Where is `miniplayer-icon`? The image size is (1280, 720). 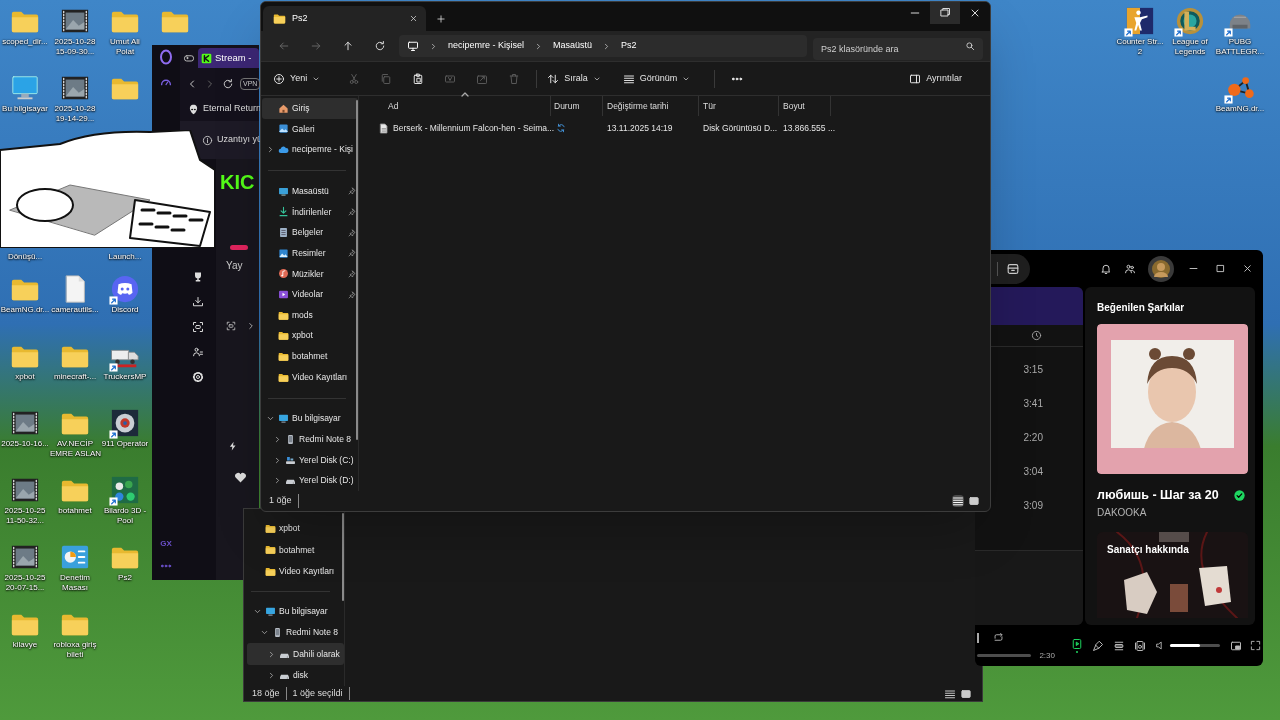 miniplayer-icon is located at coordinates (1236, 645).